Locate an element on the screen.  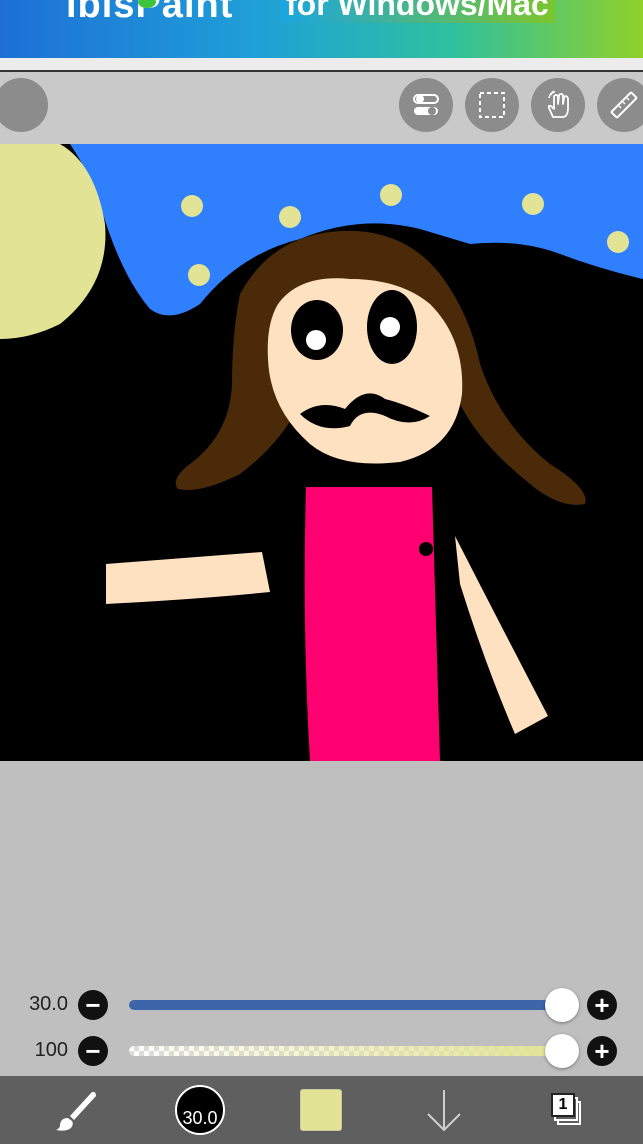
opacity-slider: 100 − + is located at coordinates (321, 1051).